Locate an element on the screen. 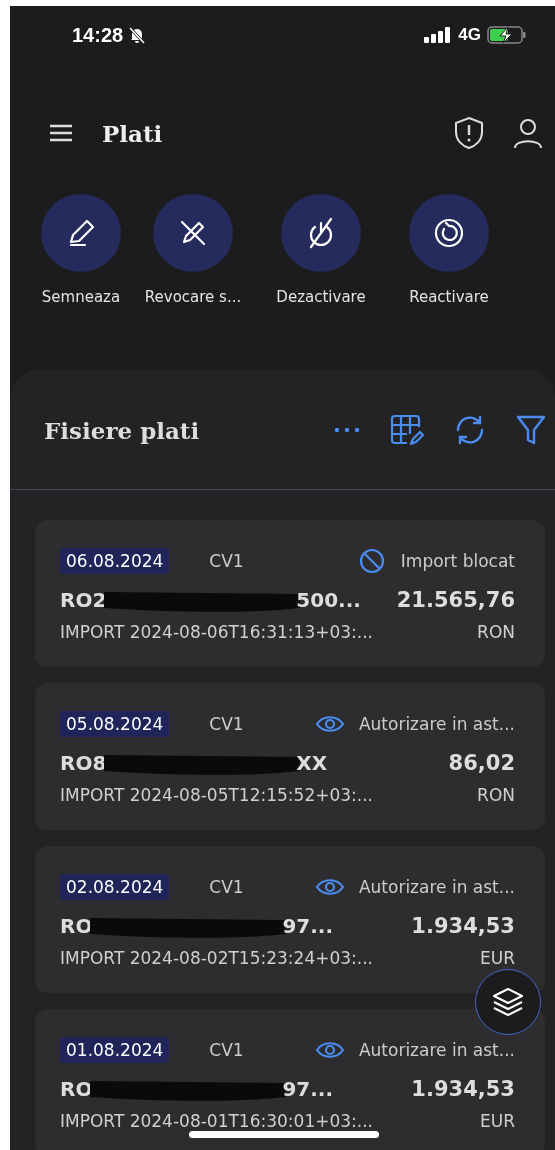 The height and width of the screenshot is (1150, 555). action-button: Reactivare is located at coordinates (449, 261).